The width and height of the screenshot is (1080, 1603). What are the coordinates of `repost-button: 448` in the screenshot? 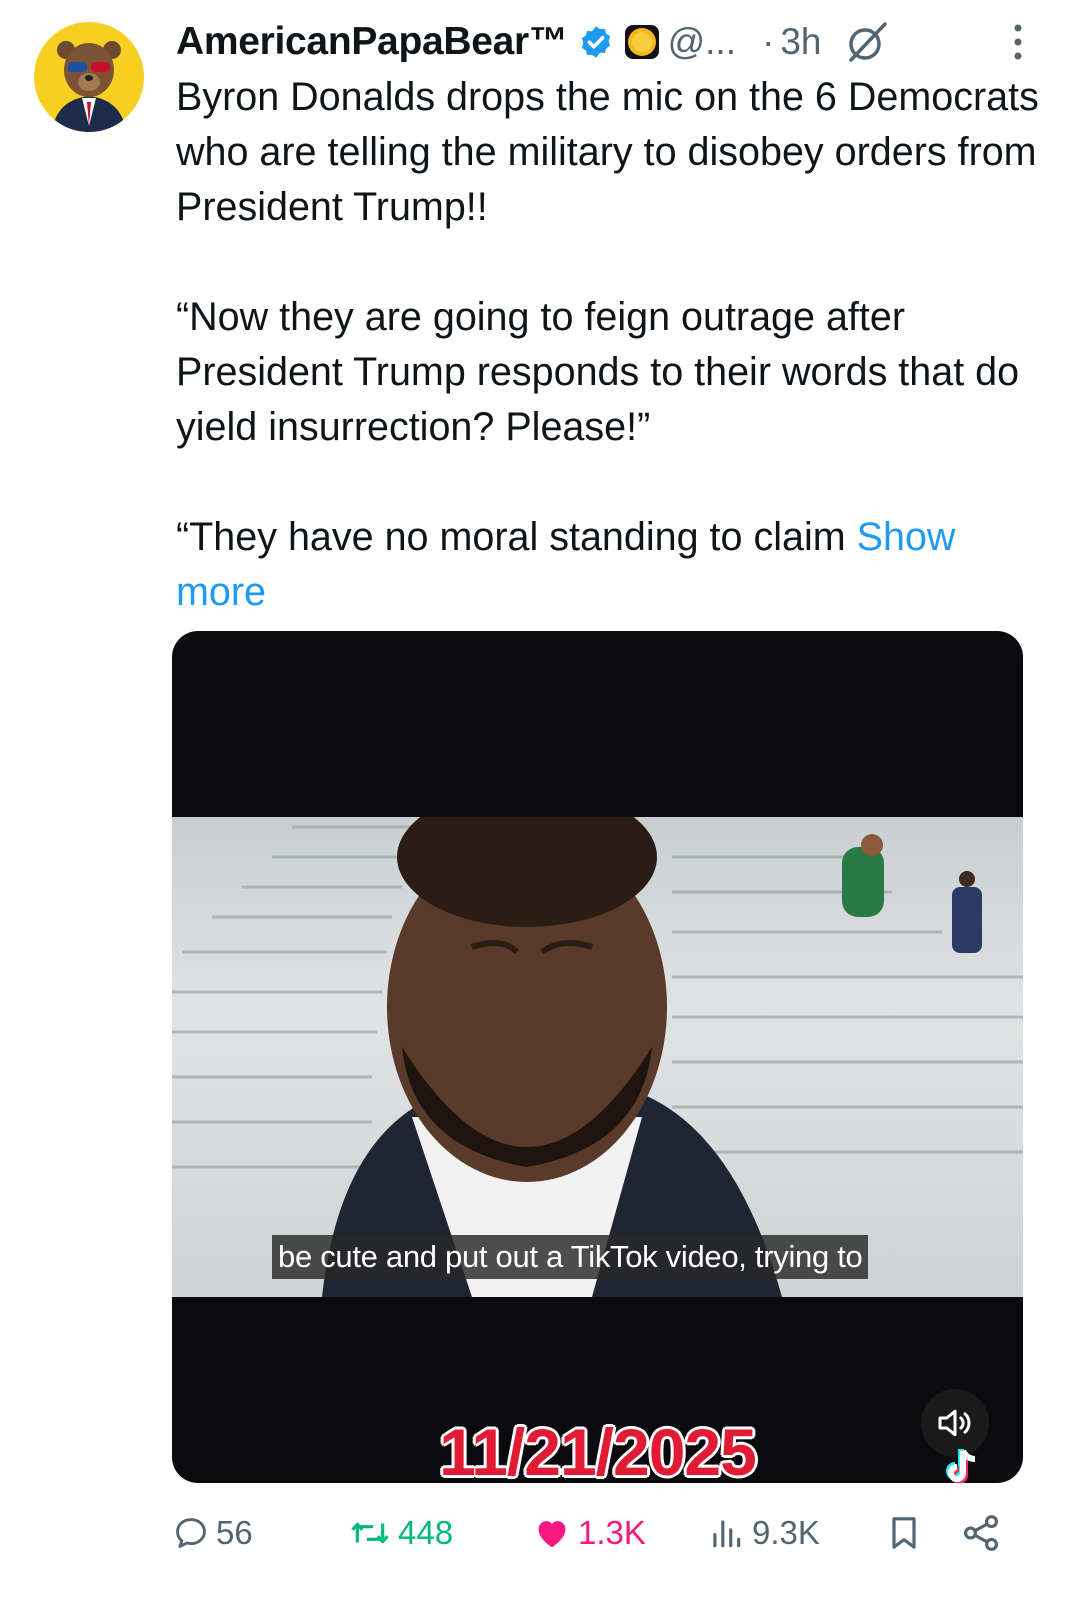 It's located at (400, 1533).